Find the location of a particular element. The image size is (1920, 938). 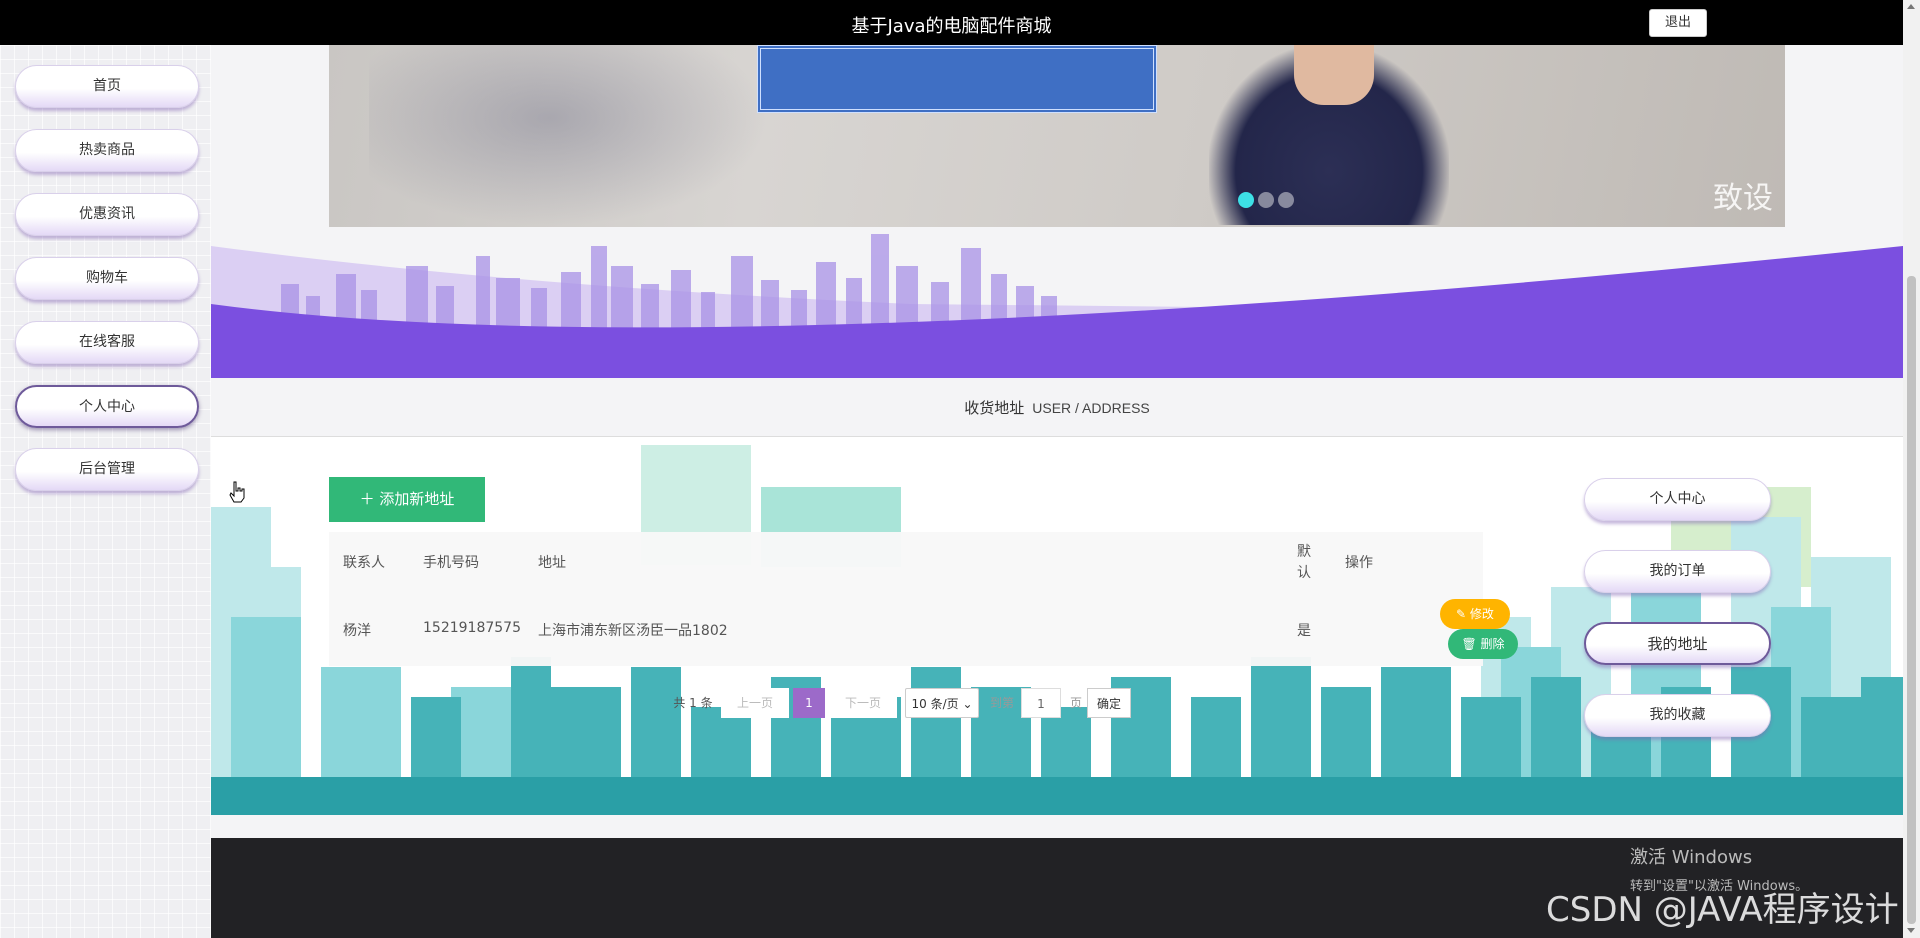

banner-photo-left is located at coordinates (569, 136).